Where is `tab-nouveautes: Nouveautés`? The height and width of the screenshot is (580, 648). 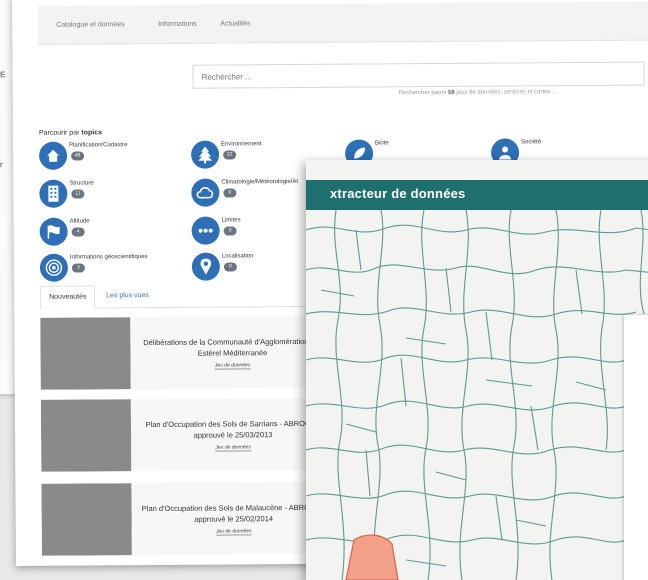 tab-nouveautes: Nouveautés is located at coordinates (68, 297).